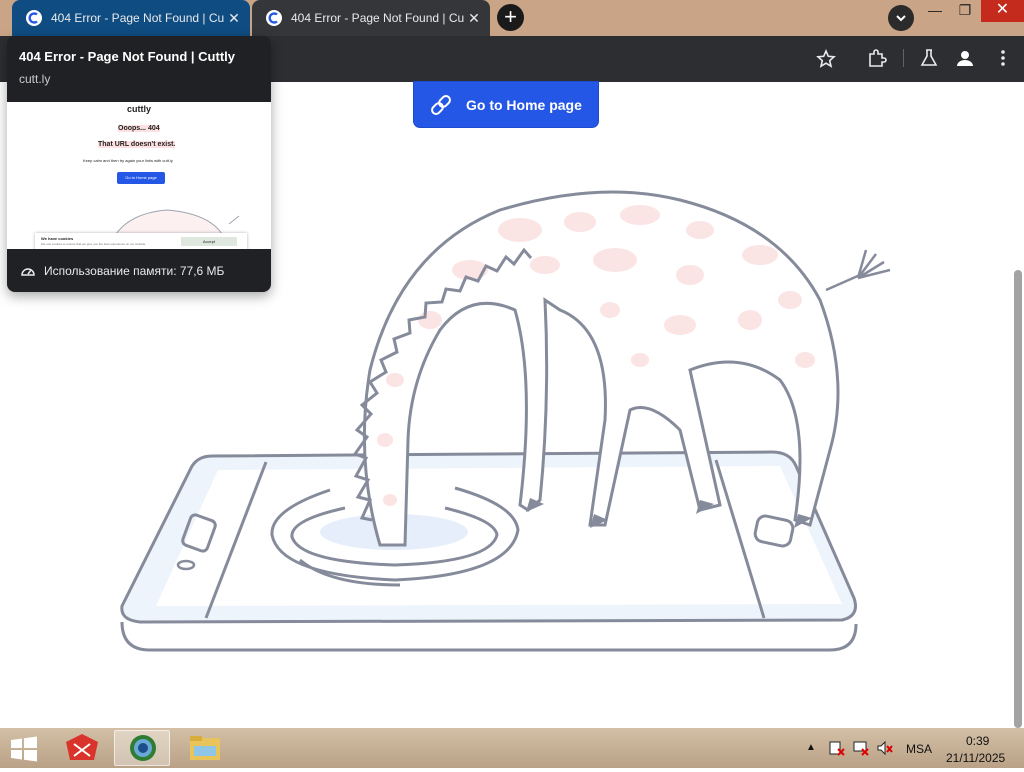  Describe the element at coordinates (57, 238) in the screenshot. I see `preview-cookie-title: We have cookies` at that location.